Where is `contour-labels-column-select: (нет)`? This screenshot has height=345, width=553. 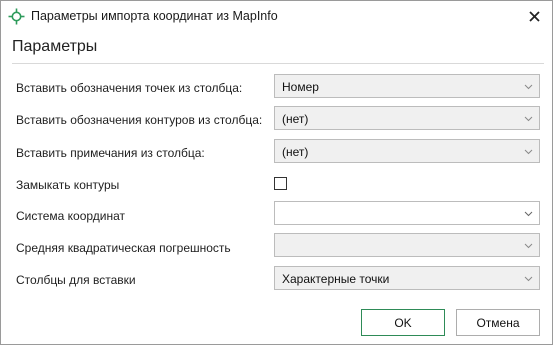 contour-labels-column-select: (нет) is located at coordinates (407, 118).